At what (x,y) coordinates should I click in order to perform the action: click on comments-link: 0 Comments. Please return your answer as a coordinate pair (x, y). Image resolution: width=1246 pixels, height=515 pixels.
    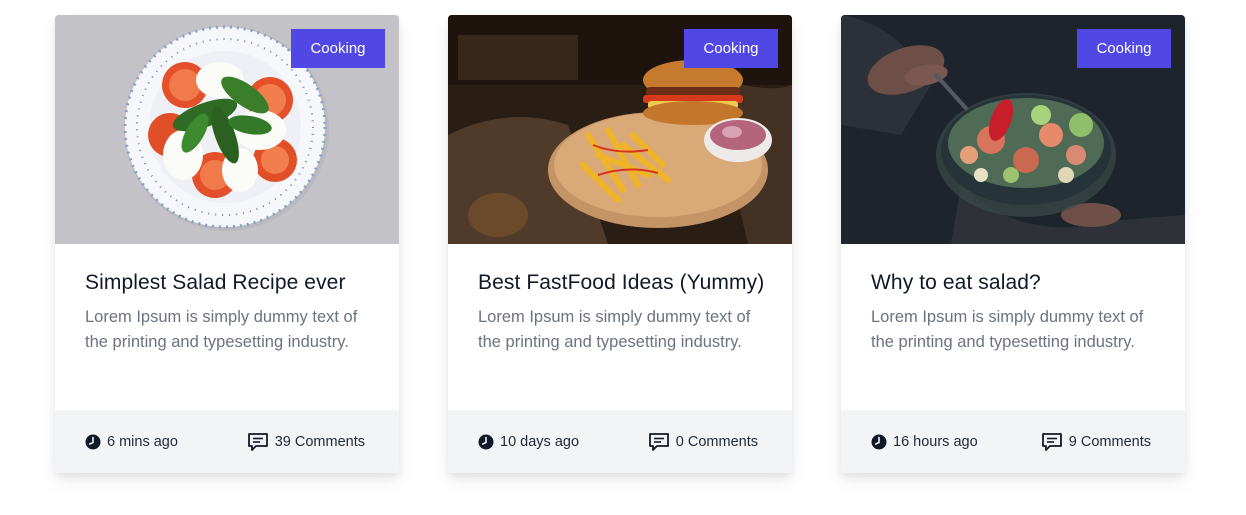
    Looking at the image, I should click on (703, 441).